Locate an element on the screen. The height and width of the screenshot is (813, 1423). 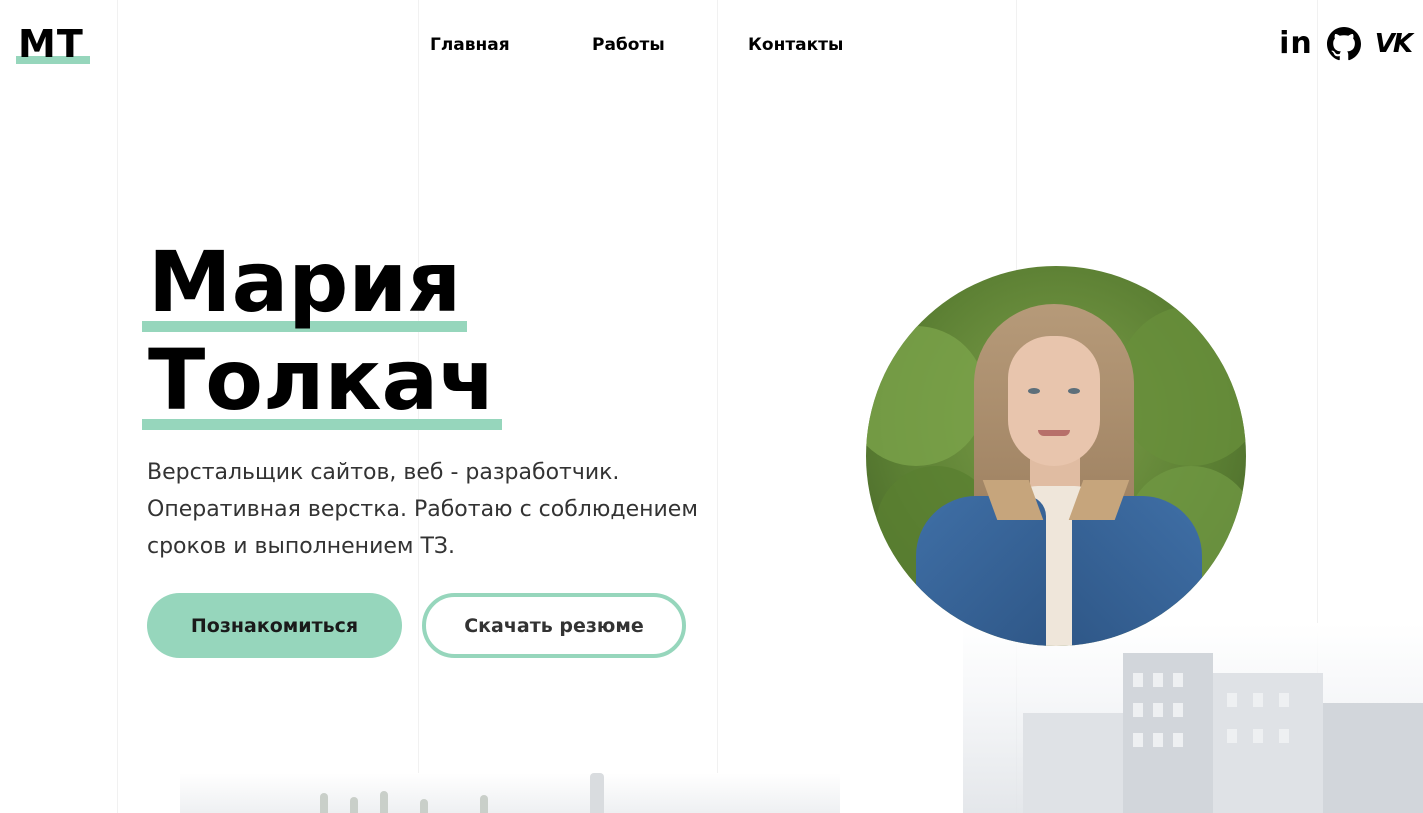
vk-link: VK is located at coordinates (1393, 44).